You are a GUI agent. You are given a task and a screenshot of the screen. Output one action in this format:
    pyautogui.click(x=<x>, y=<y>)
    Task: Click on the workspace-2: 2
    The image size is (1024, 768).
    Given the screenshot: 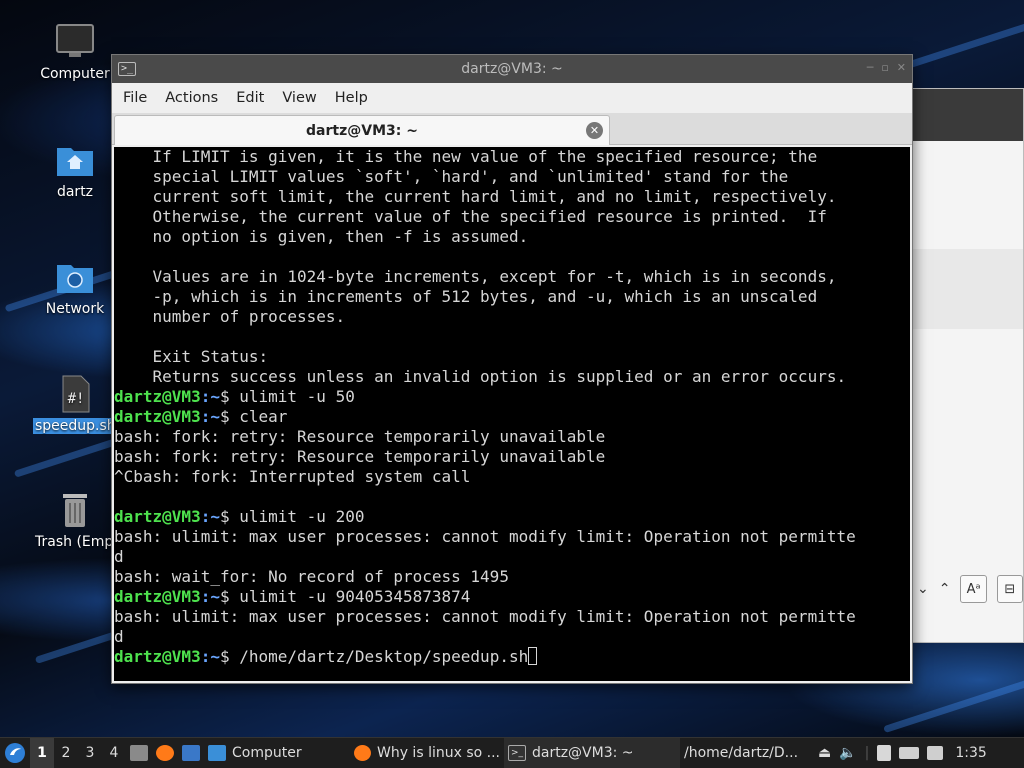 What is the action you would take?
    pyautogui.click(x=66, y=753)
    